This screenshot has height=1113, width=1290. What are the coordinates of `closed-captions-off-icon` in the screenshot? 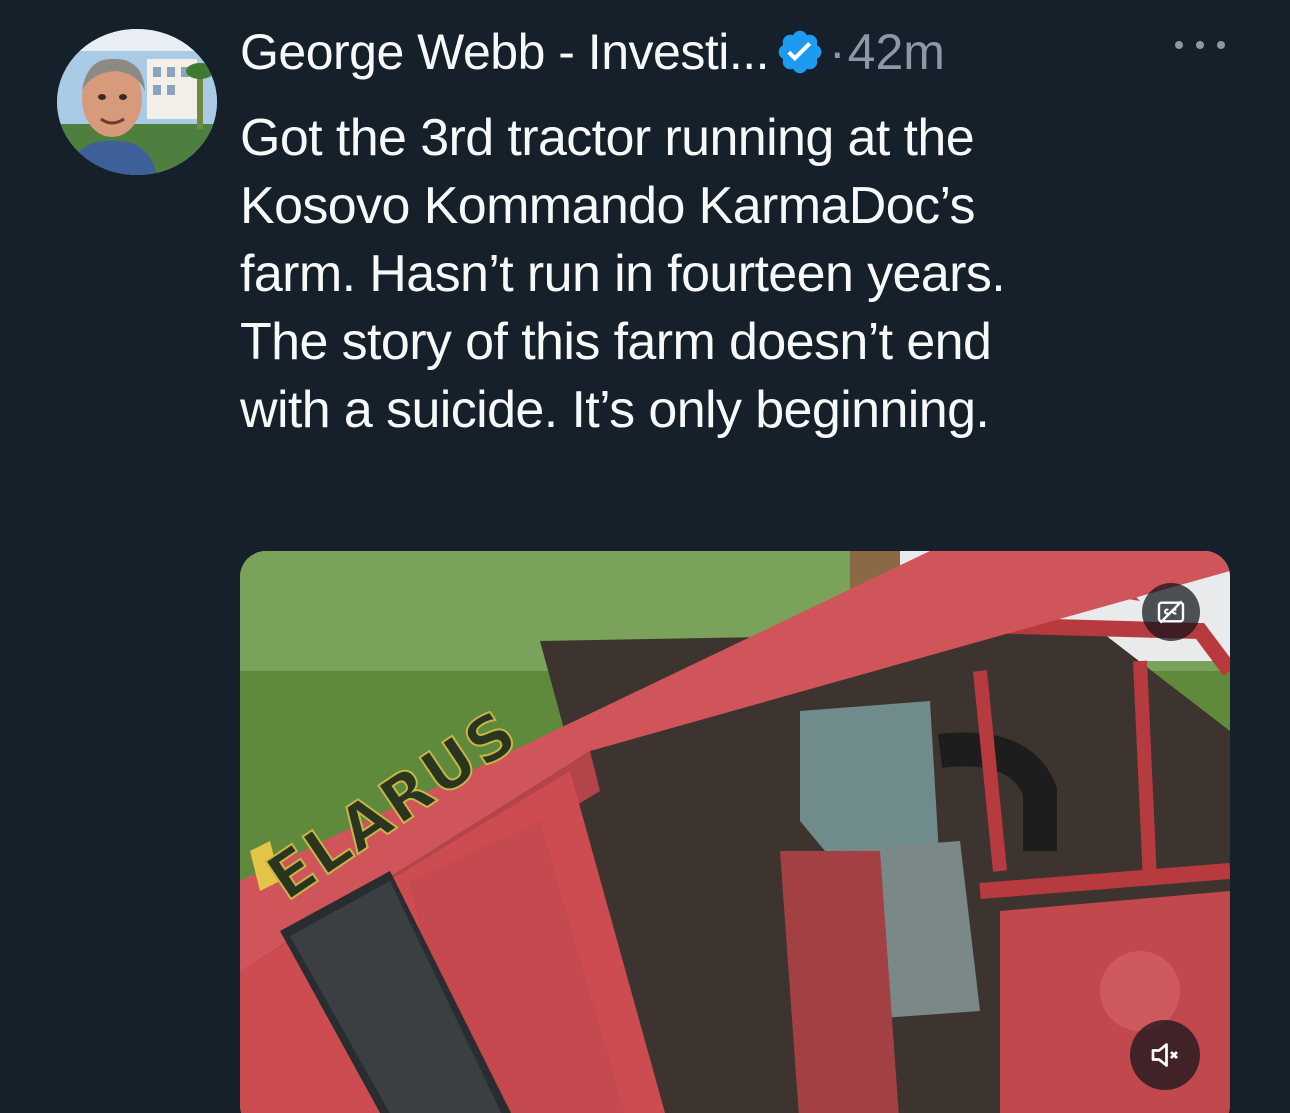 It's located at (1171, 612).